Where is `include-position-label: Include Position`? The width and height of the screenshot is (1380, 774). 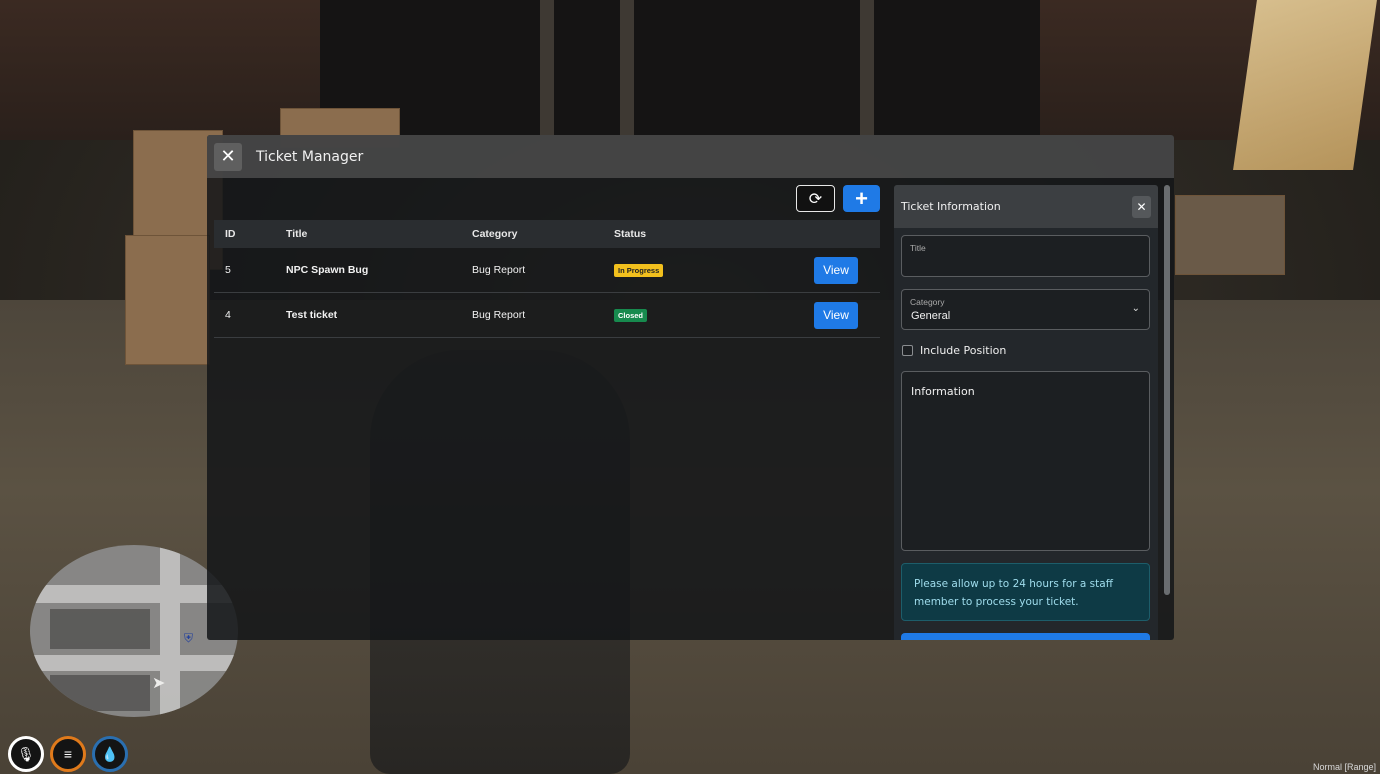 include-position-label: Include Position is located at coordinates (963, 350).